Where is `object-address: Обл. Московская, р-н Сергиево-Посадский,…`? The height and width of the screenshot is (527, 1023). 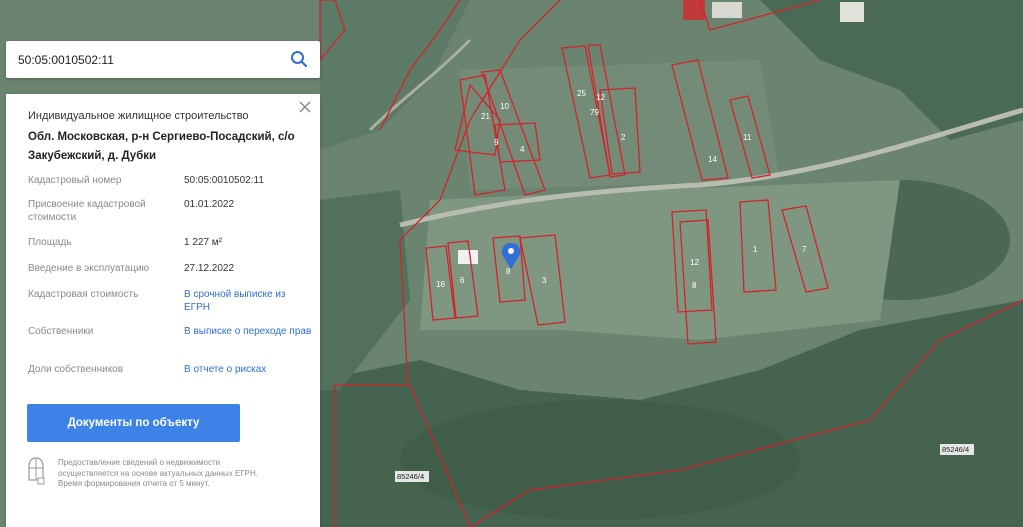 object-address: Обл. Московская, р-н Сергиево-Посадский,… is located at coordinates (161, 146).